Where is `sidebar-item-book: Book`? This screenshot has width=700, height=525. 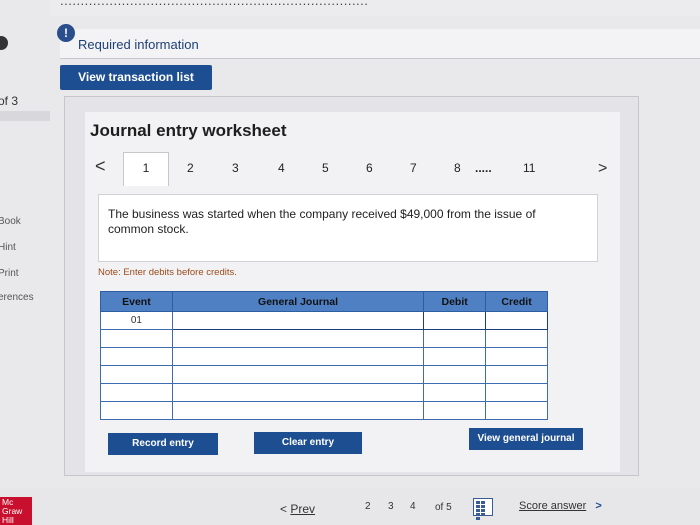
sidebar-item-book: Book is located at coordinates (10, 221).